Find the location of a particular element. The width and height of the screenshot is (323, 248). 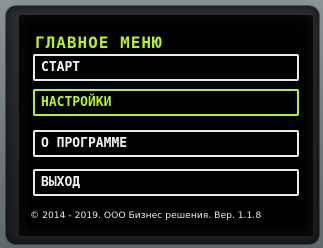

menu-item-settings: НАСТРОЙКИ is located at coordinates (166, 102).